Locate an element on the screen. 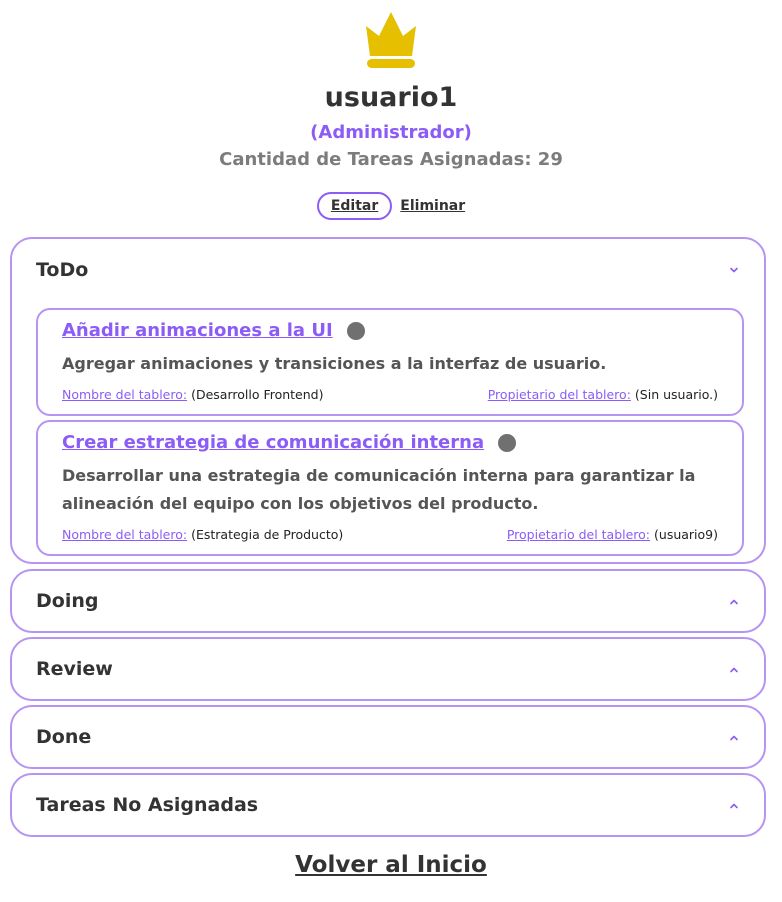 The image size is (782, 902). board-value: (Desarrollo Frontend) is located at coordinates (257, 394).